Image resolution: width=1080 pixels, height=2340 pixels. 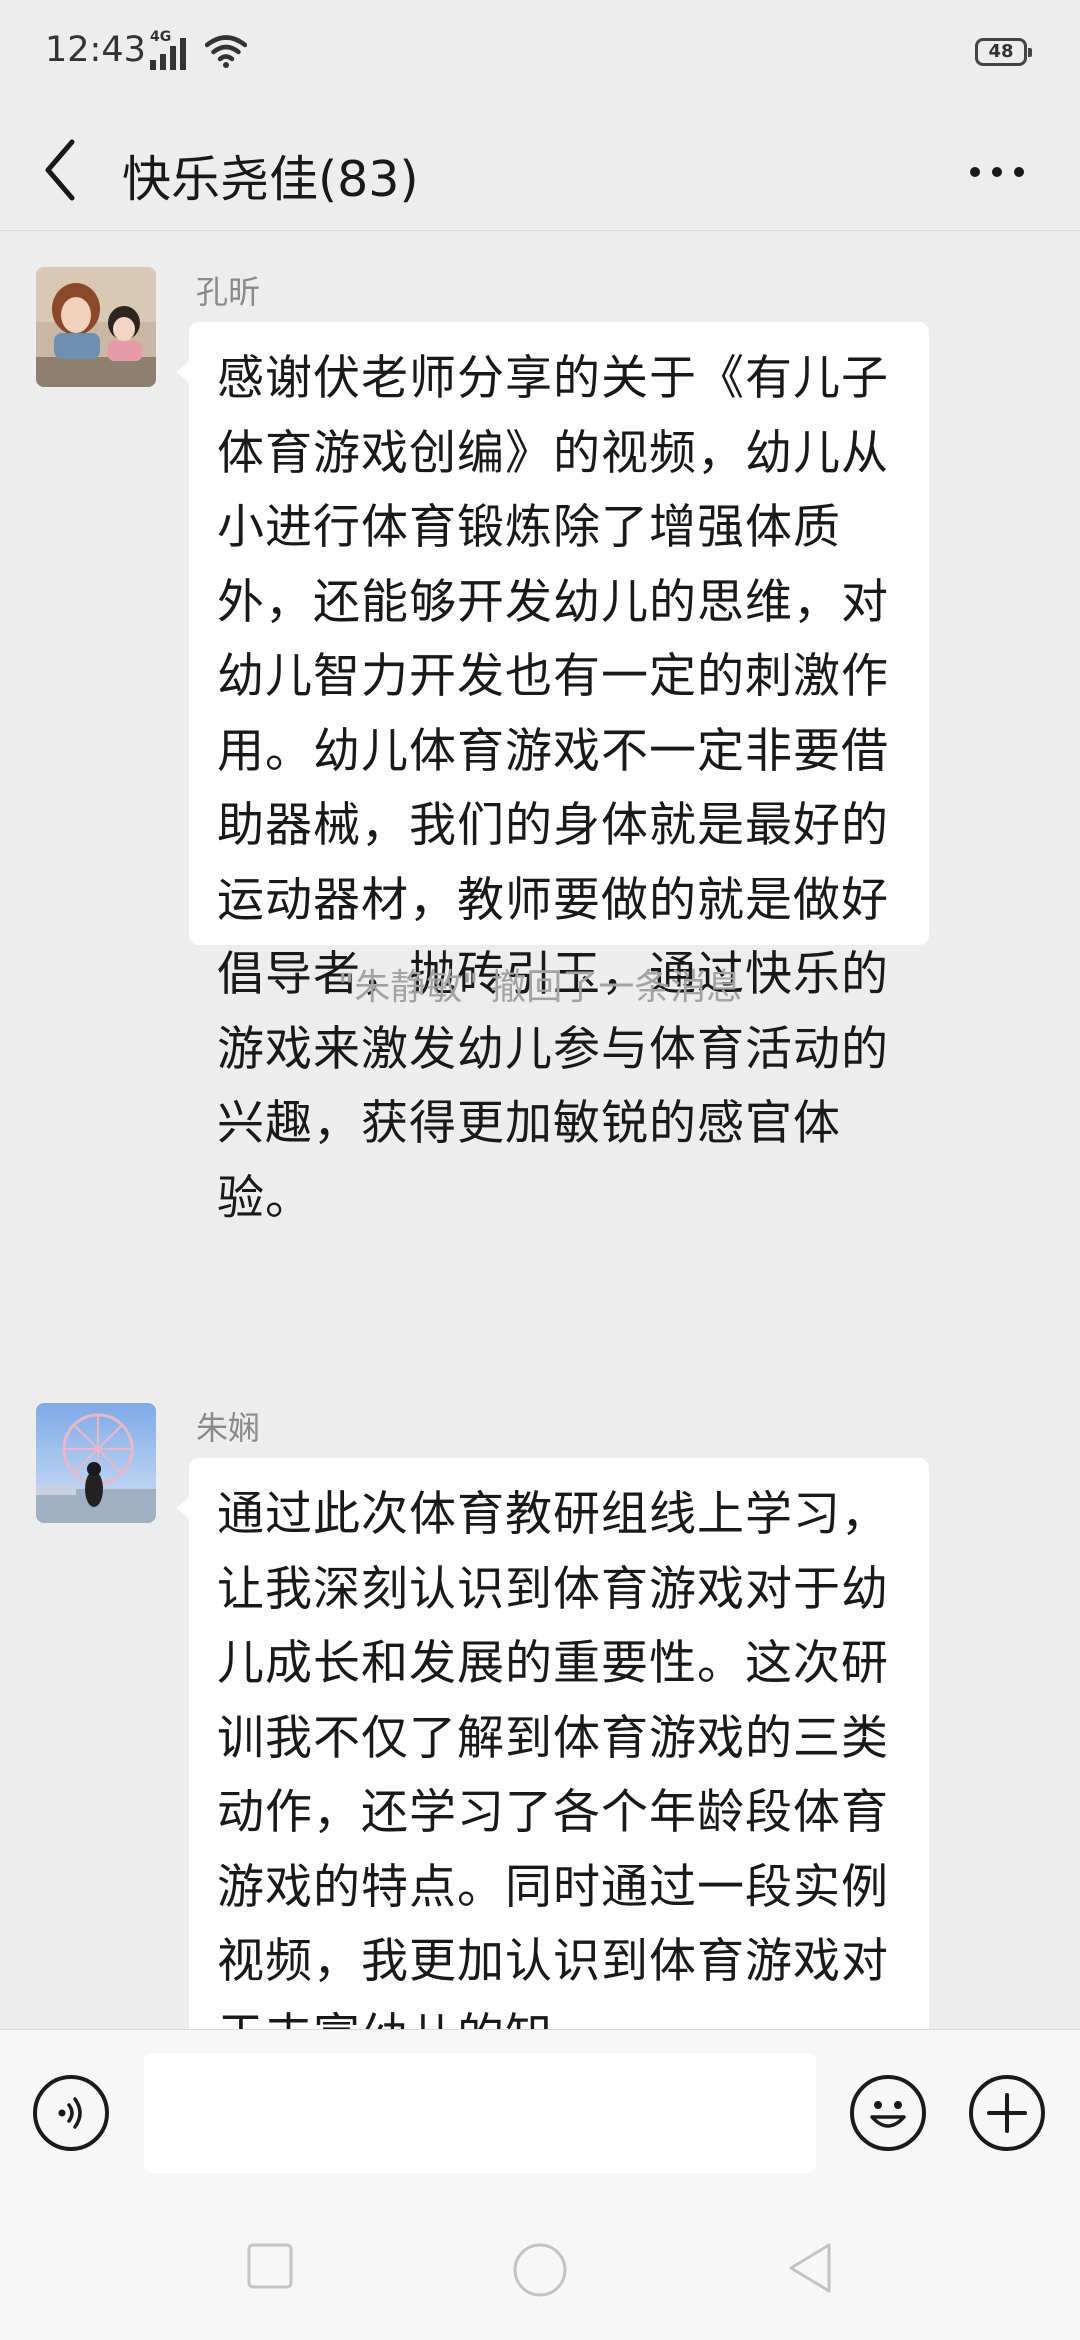 I want to click on square-icon, so click(x=270, y=2266).